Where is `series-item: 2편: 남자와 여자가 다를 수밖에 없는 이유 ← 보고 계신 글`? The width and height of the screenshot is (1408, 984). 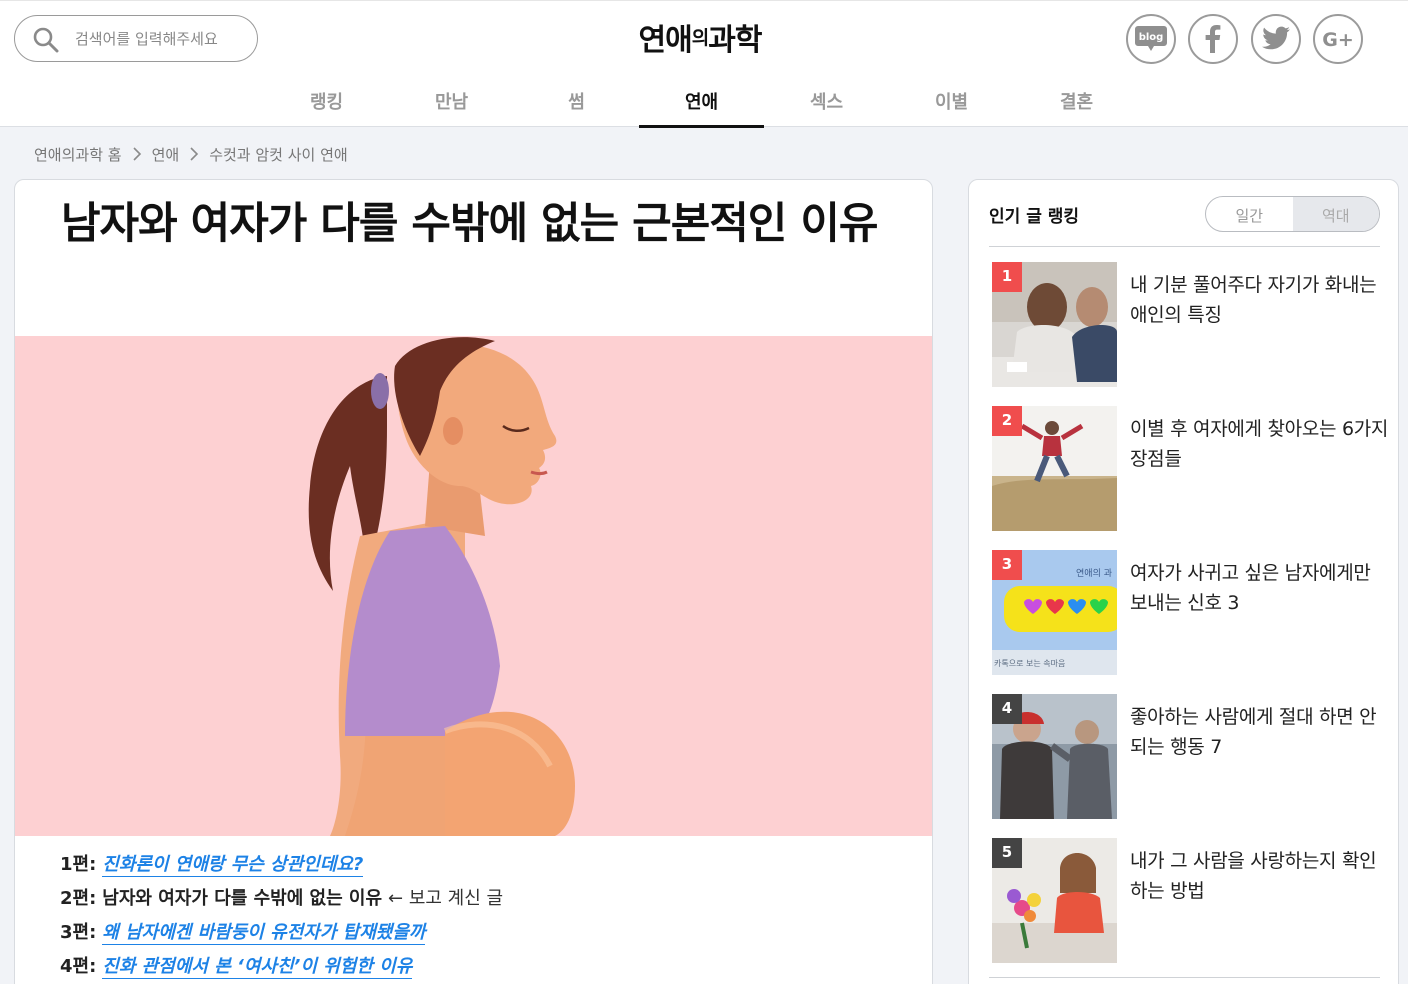
series-item: 2편: 남자와 여자가 다를 수밖에 없는 이유 ← 보고 계신 글 is located at coordinates (480, 897).